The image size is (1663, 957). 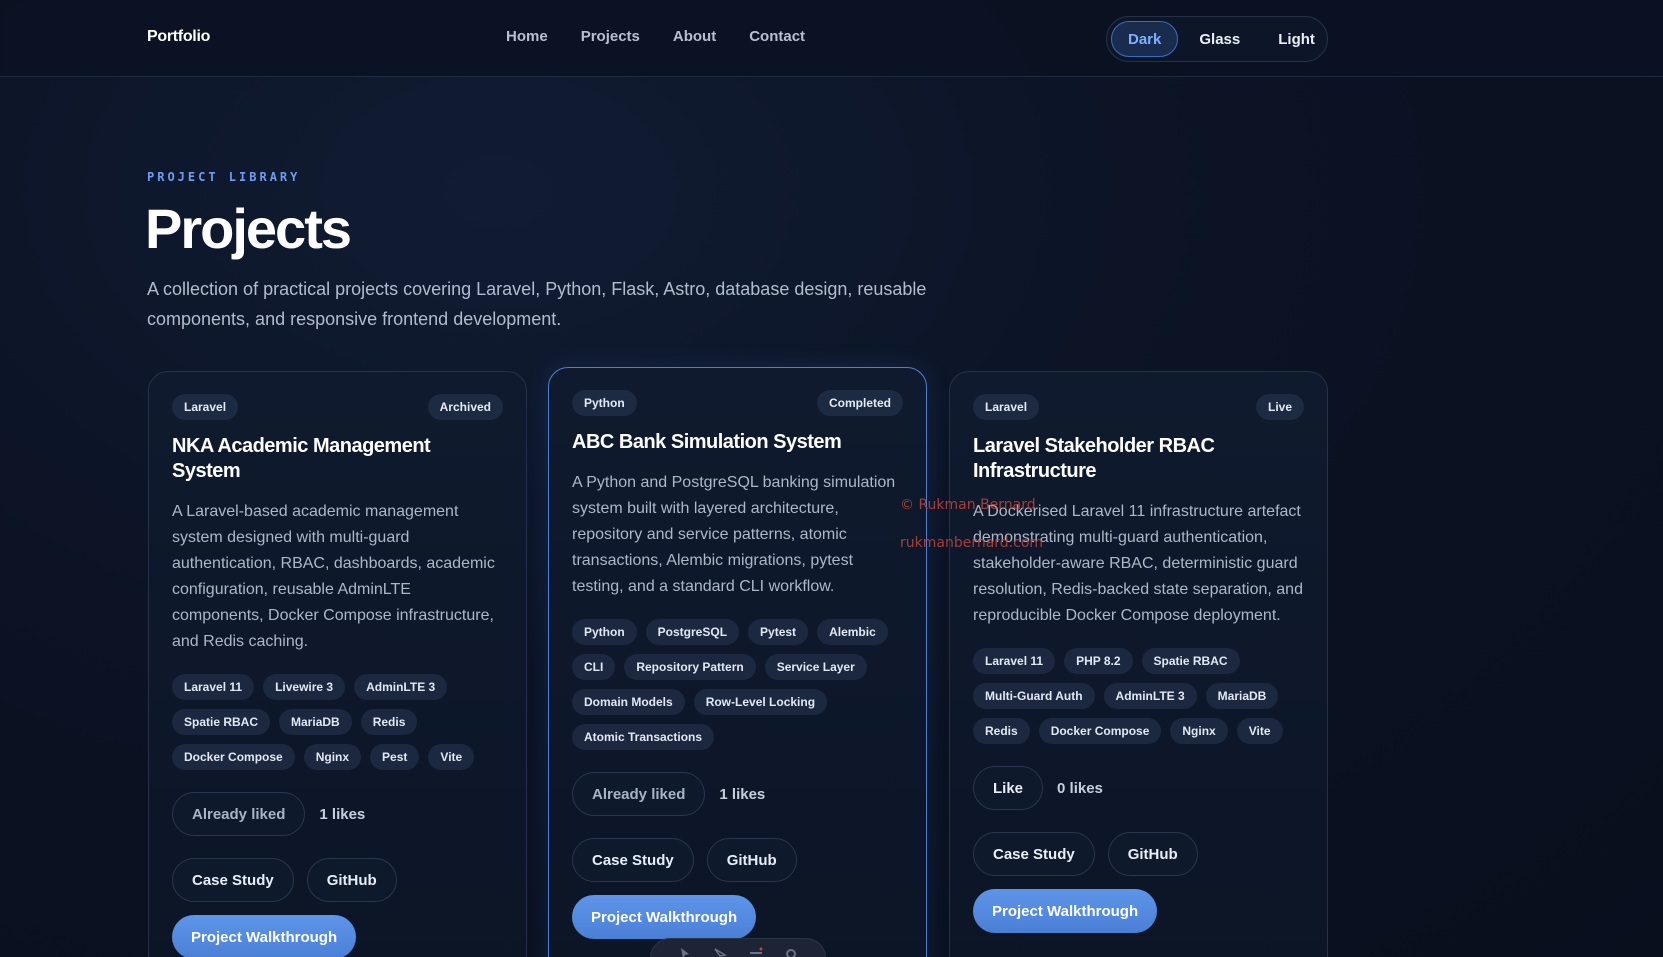 I want to click on category-badge: Python, so click(x=604, y=403).